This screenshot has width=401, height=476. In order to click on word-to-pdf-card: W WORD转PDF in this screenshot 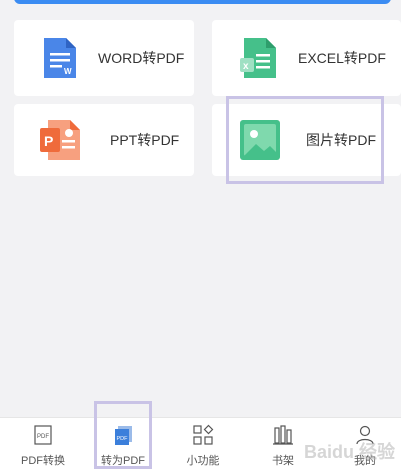, I will do `click(104, 58)`.